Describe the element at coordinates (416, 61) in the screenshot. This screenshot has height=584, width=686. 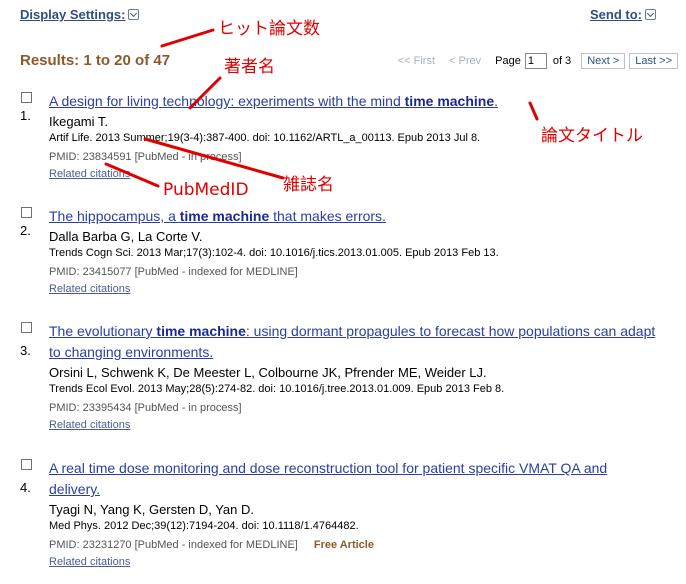
I see `first-page-link: << First` at that location.